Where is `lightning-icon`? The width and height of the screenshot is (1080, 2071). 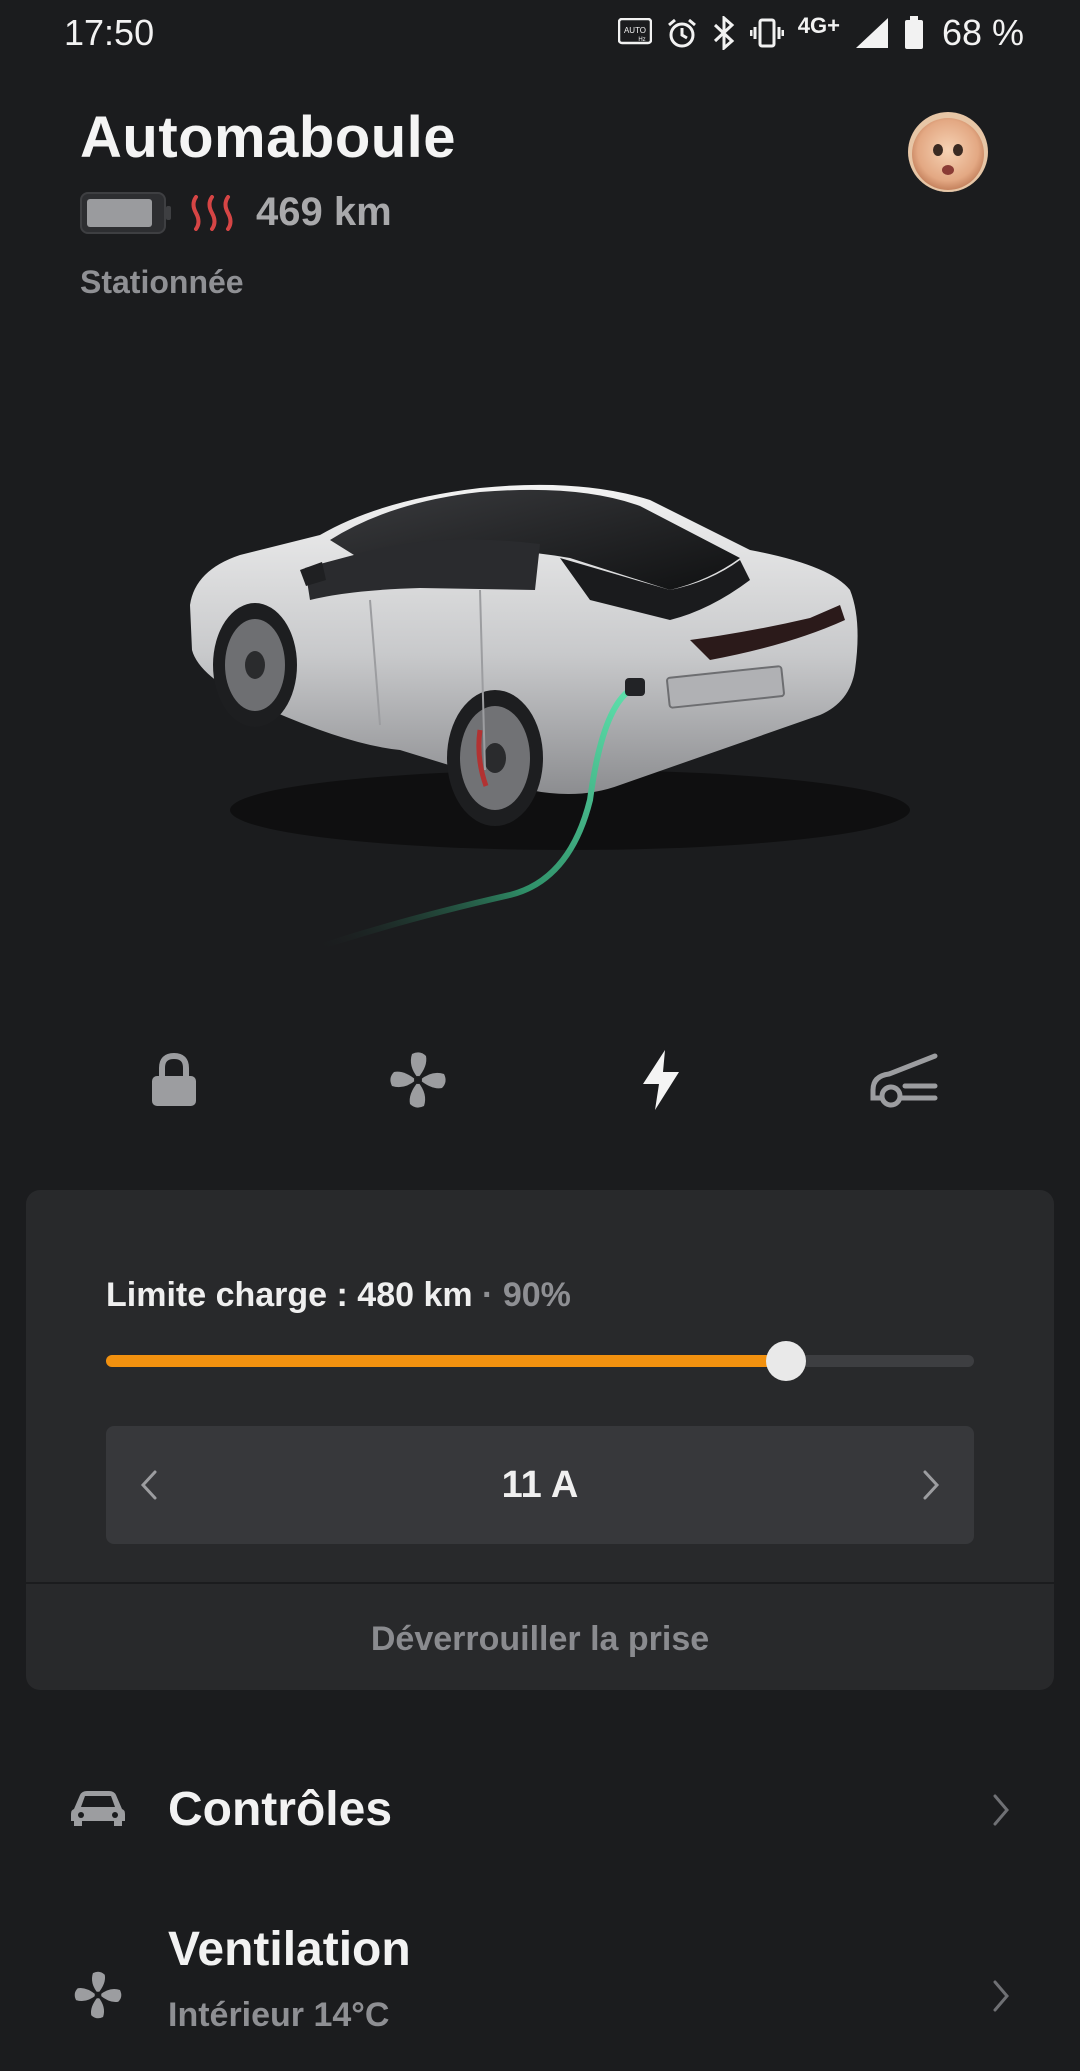
lightning-icon is located at coordinates (661, 1080).